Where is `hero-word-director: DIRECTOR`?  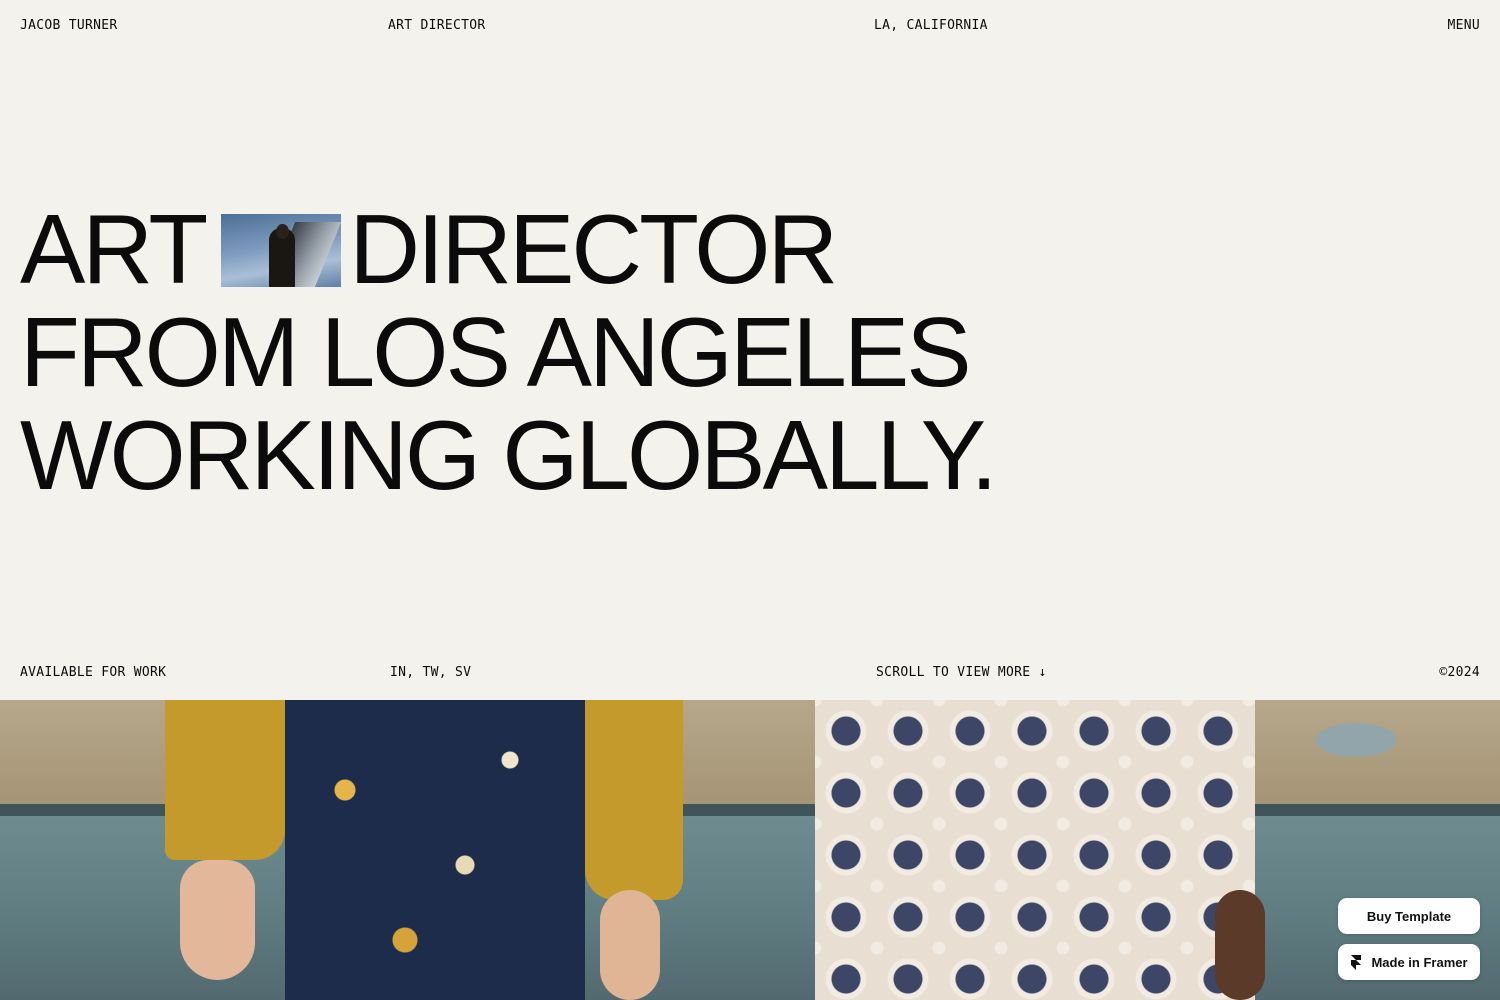
hero-word-director: DIRECTOR is located at coordinates (593, 249).